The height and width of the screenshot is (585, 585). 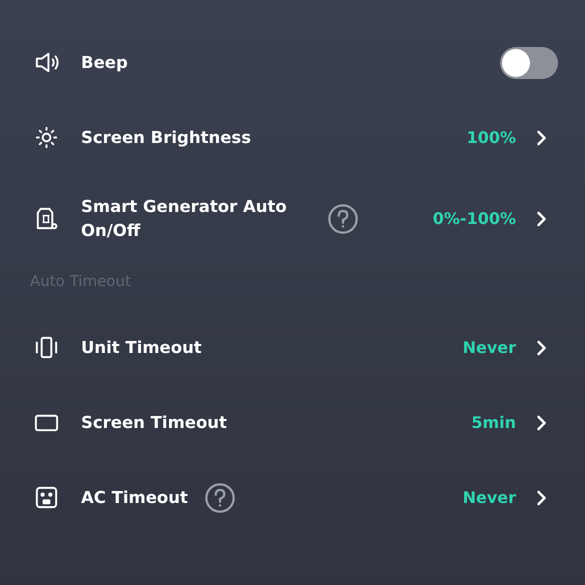 I want to click on phone-vibrate-icon, so click(x=46, y=347).